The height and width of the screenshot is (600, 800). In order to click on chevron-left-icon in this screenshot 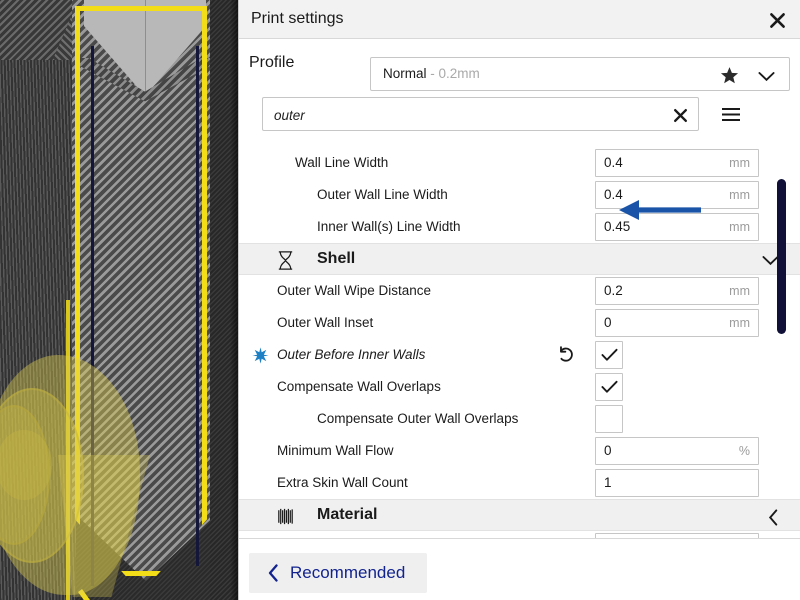, I will do `click(273, 573)`.